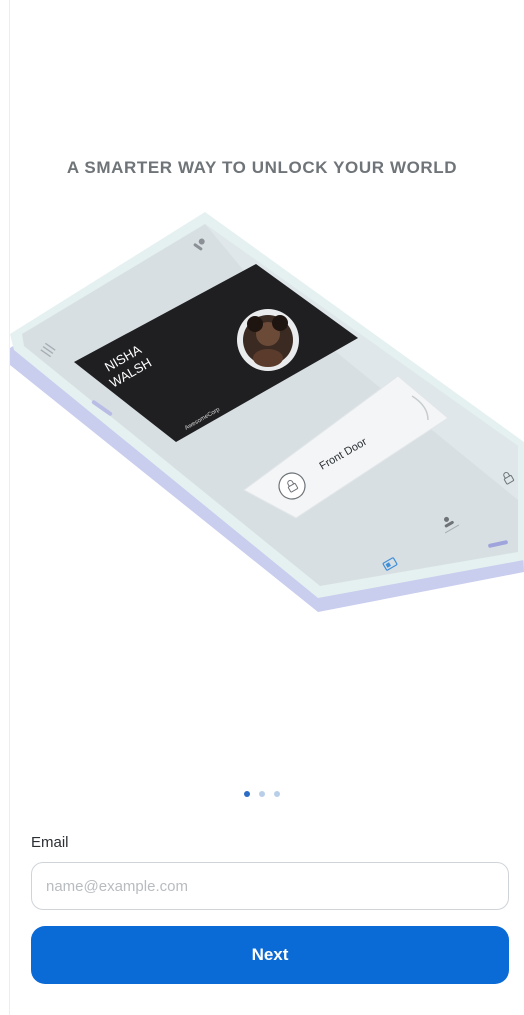 This screenshot has height=1015, width=524. I want to click on next-button: Next, so click(270, 955).